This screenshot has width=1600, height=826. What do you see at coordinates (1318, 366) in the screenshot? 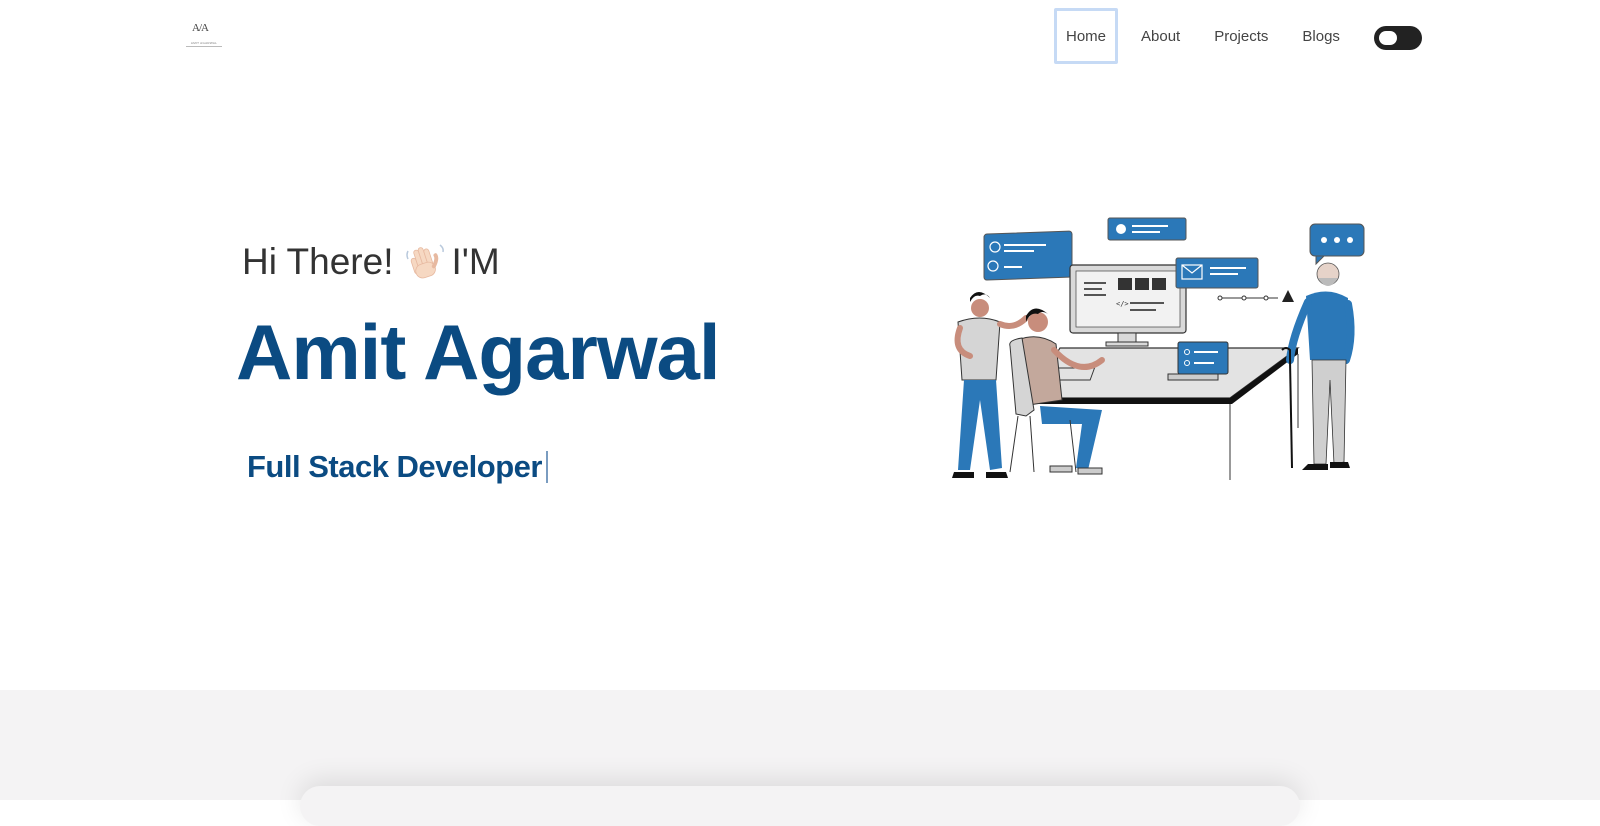
I see `person-with-cane` at bounding box center [1318, 366].